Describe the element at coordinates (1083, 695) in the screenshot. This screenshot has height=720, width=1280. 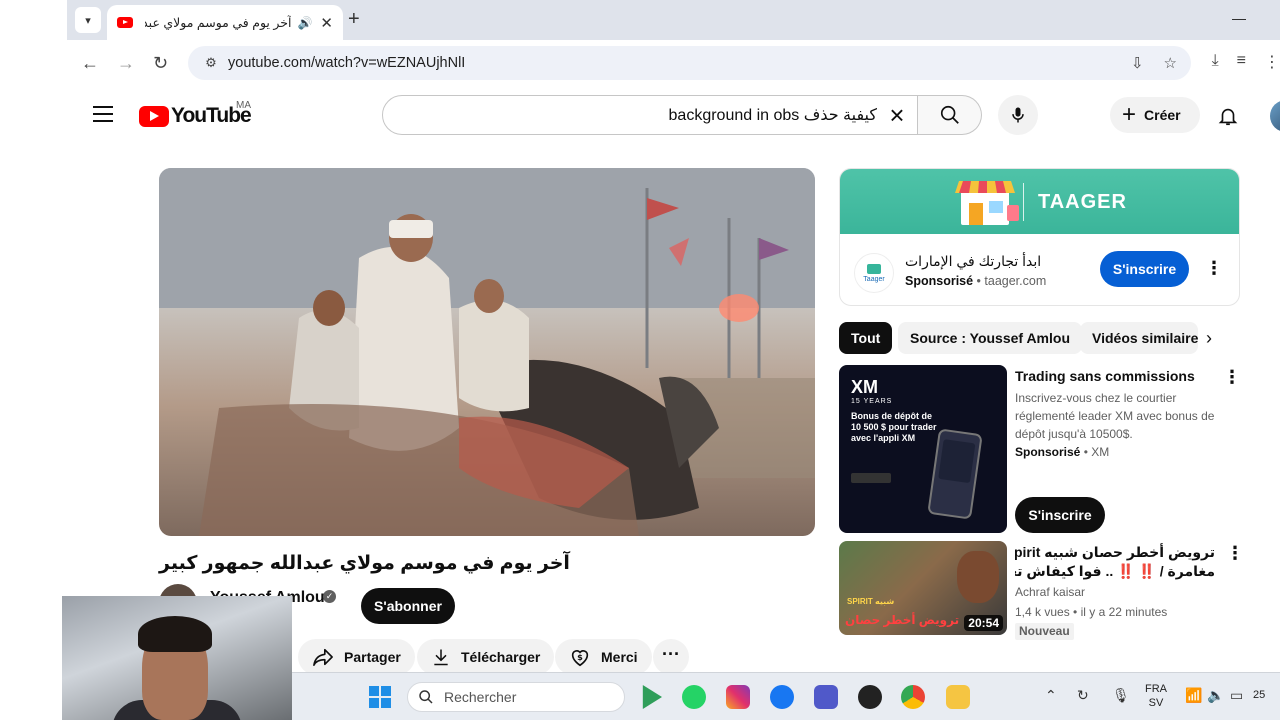
I see `sync-icon: ↻` at that location.